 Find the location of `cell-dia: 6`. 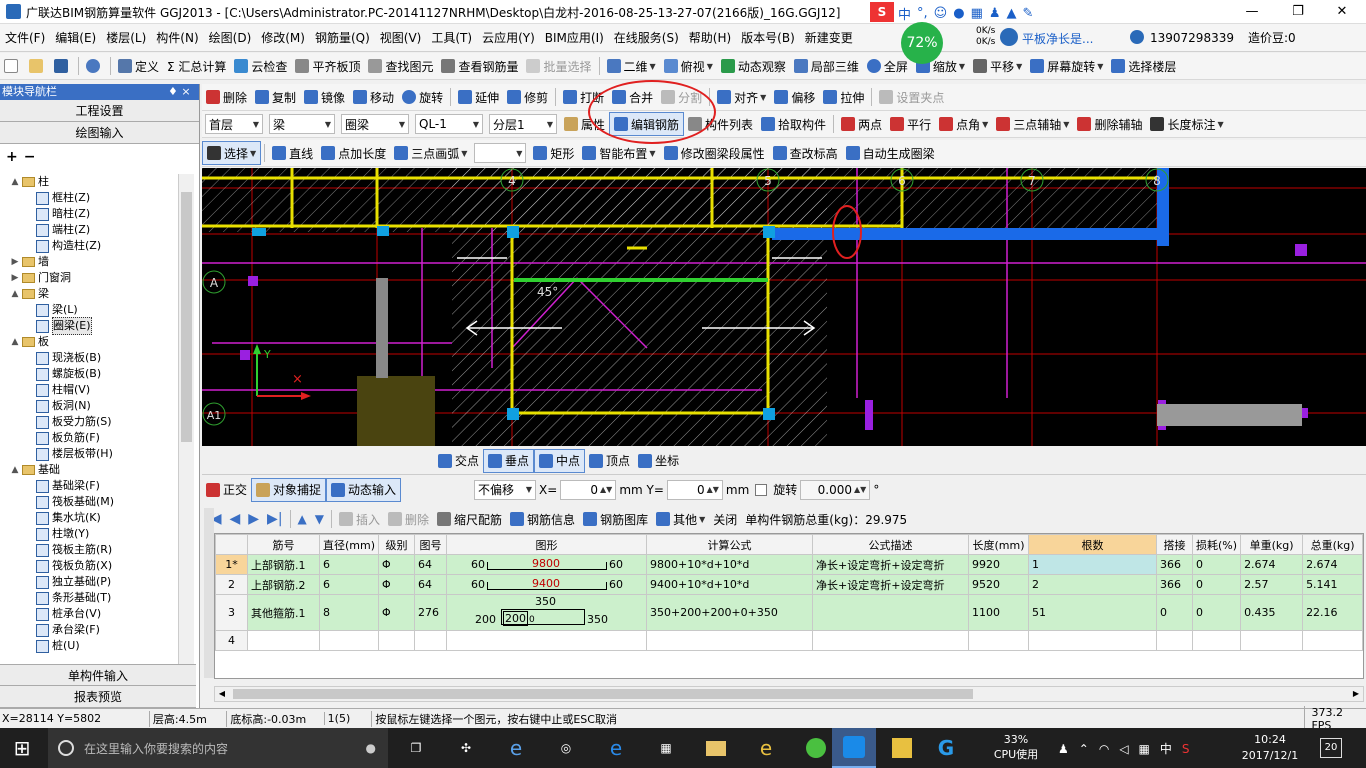

cell-dia: 6 is located at coordinates (349, 564).